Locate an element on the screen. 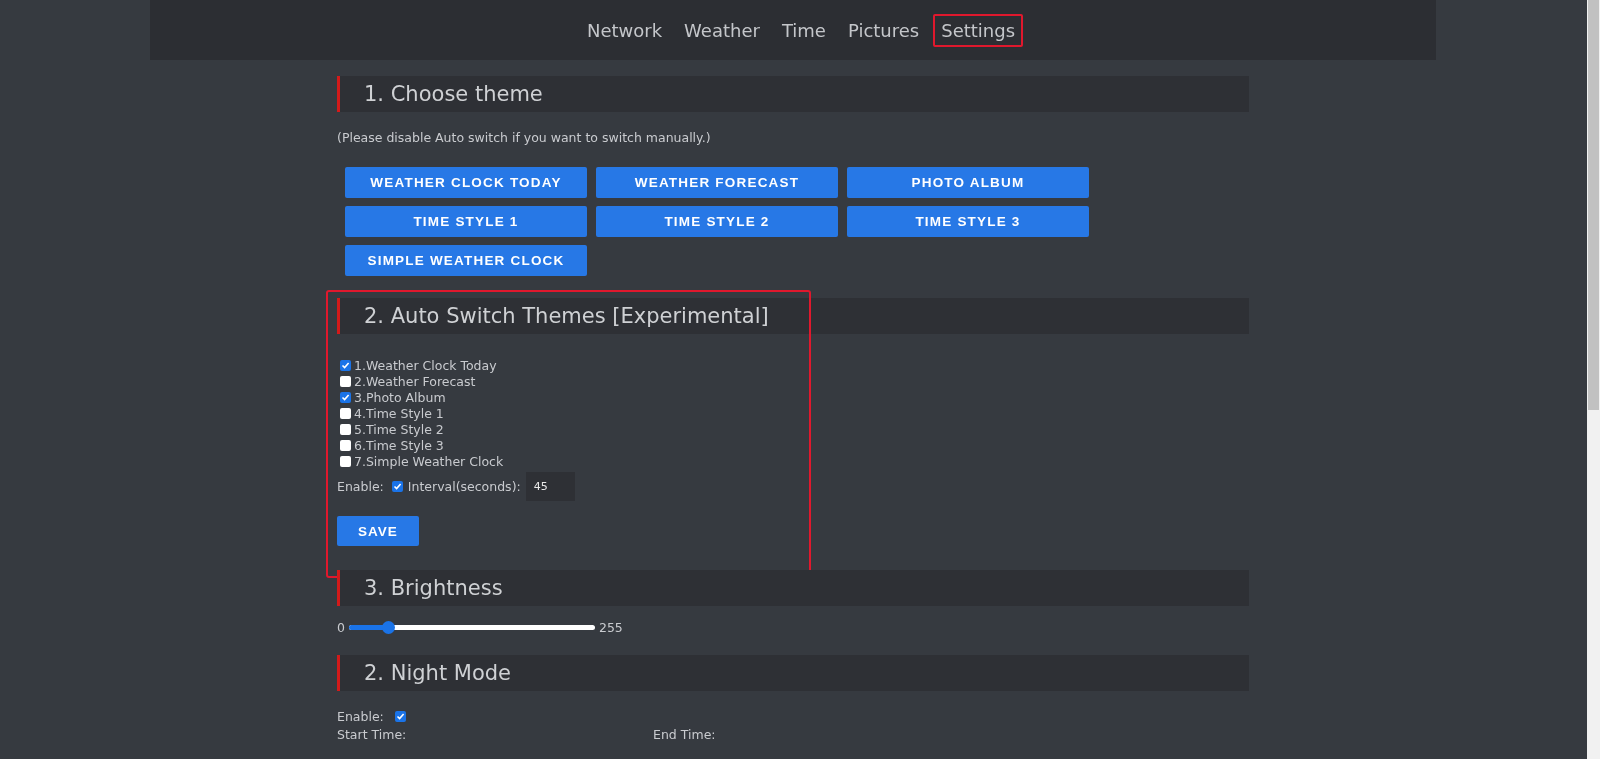 The image size is (1600, 759). nav-tab: Network is located at coordinates (624, 30).